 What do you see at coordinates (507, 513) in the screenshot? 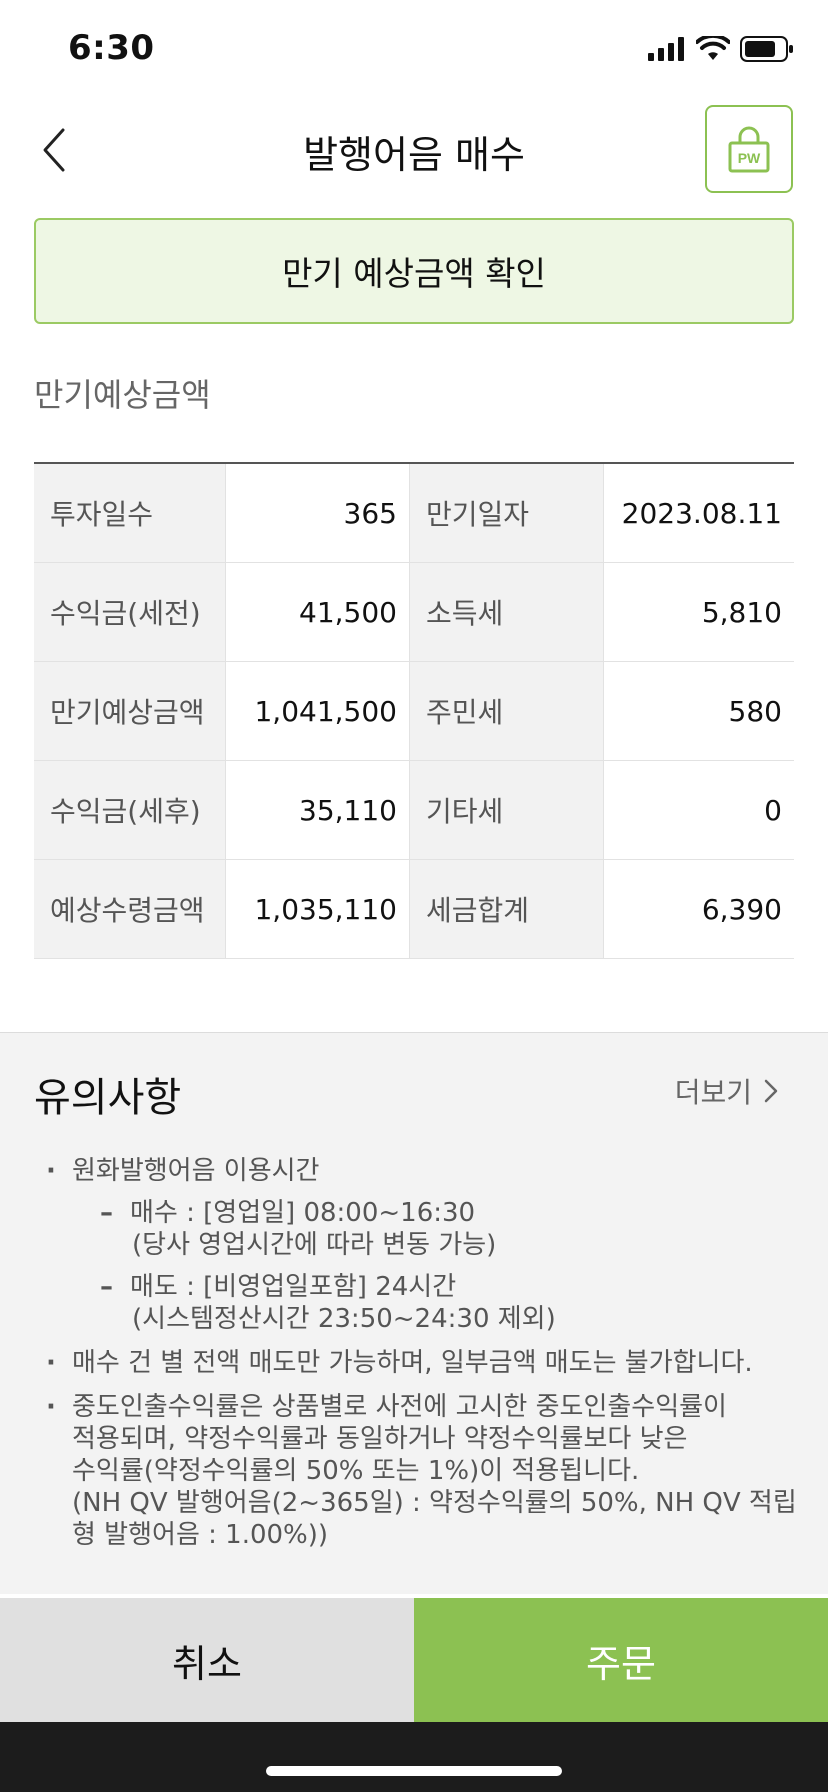
I see `row-label: 만기일자` at bounding box center [507, 513].